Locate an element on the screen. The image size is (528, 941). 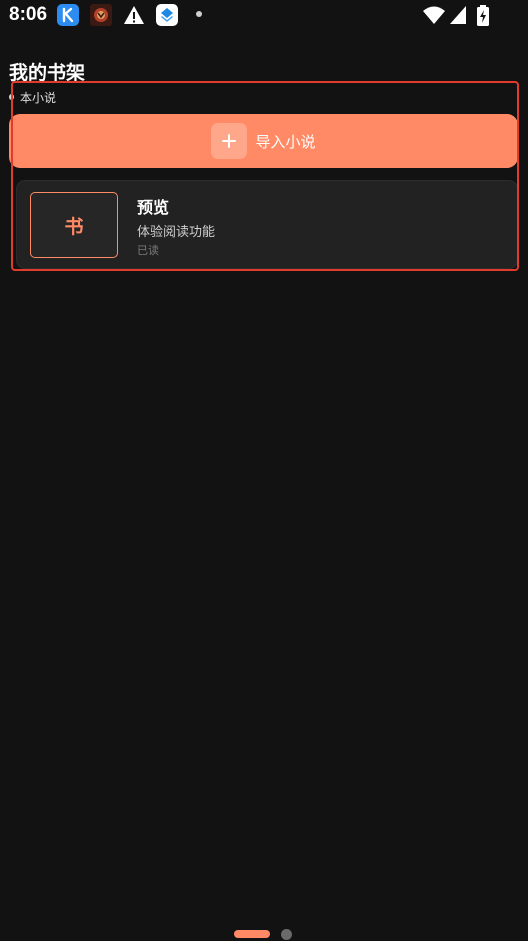
game-app-icon is located at coordinates (101, 15).